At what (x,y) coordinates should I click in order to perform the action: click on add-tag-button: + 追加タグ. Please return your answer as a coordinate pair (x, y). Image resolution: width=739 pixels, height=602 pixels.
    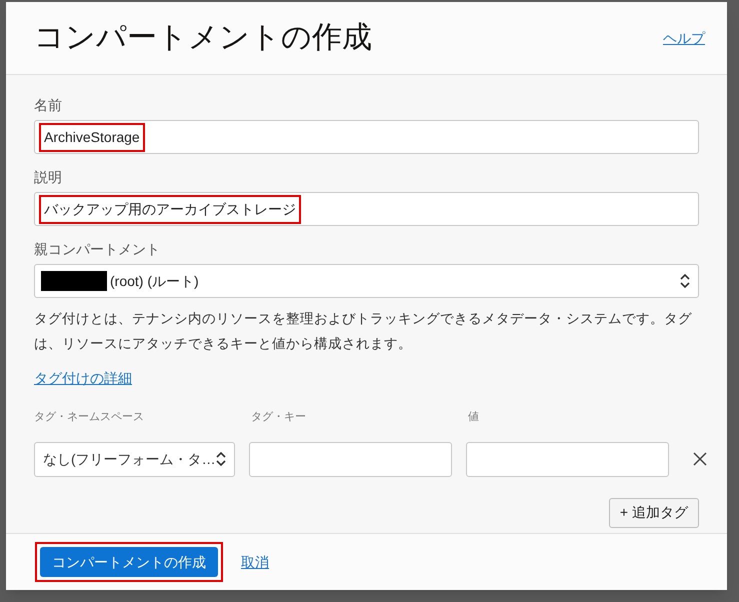
    Looking at the image, I should click on (653, 513).